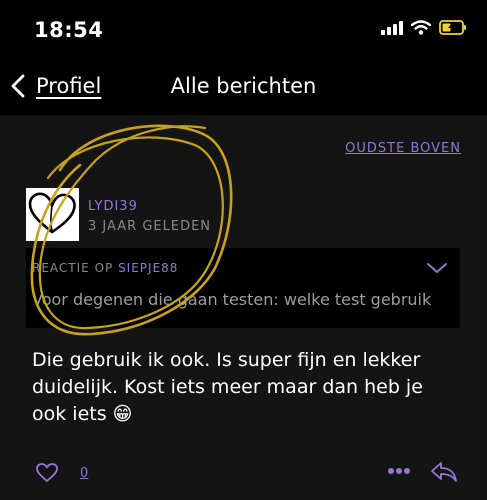 The width and height of the screenshot is (487, 500). I want to click on like-count: 0, so click(84, 473).